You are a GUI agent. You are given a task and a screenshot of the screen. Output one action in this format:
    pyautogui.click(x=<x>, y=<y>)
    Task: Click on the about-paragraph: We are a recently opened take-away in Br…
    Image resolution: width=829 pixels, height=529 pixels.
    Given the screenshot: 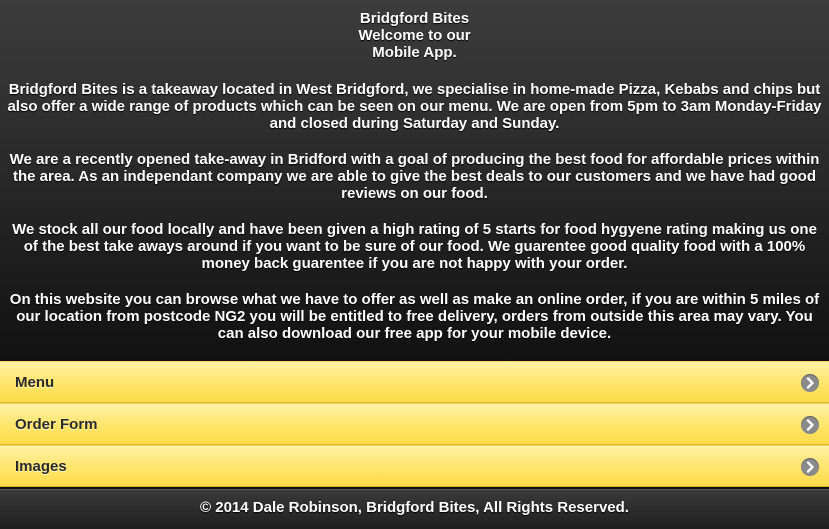 What is the action you would take?
    pyautogui.click(x=414, y=176)
    